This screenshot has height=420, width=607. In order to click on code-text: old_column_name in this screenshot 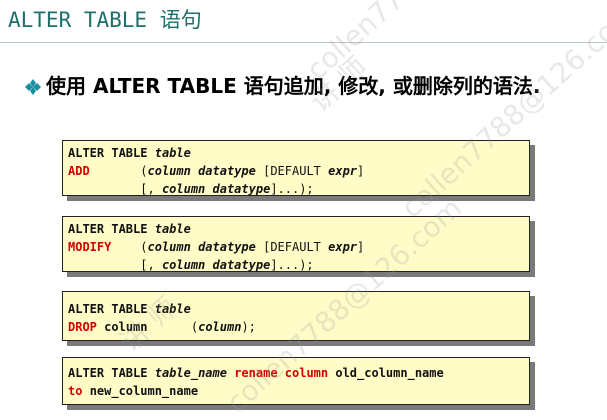, I will do `click(389, 373)`.